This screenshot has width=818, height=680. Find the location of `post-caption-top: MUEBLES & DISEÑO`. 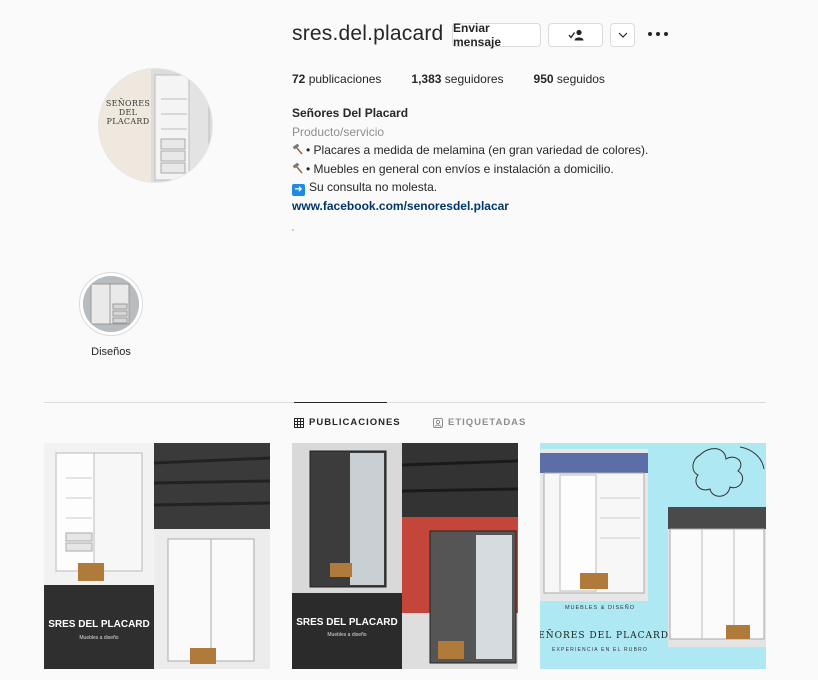

post-caption-top: MUEBLES & DISEÑO is located at coordinates (600, 607).